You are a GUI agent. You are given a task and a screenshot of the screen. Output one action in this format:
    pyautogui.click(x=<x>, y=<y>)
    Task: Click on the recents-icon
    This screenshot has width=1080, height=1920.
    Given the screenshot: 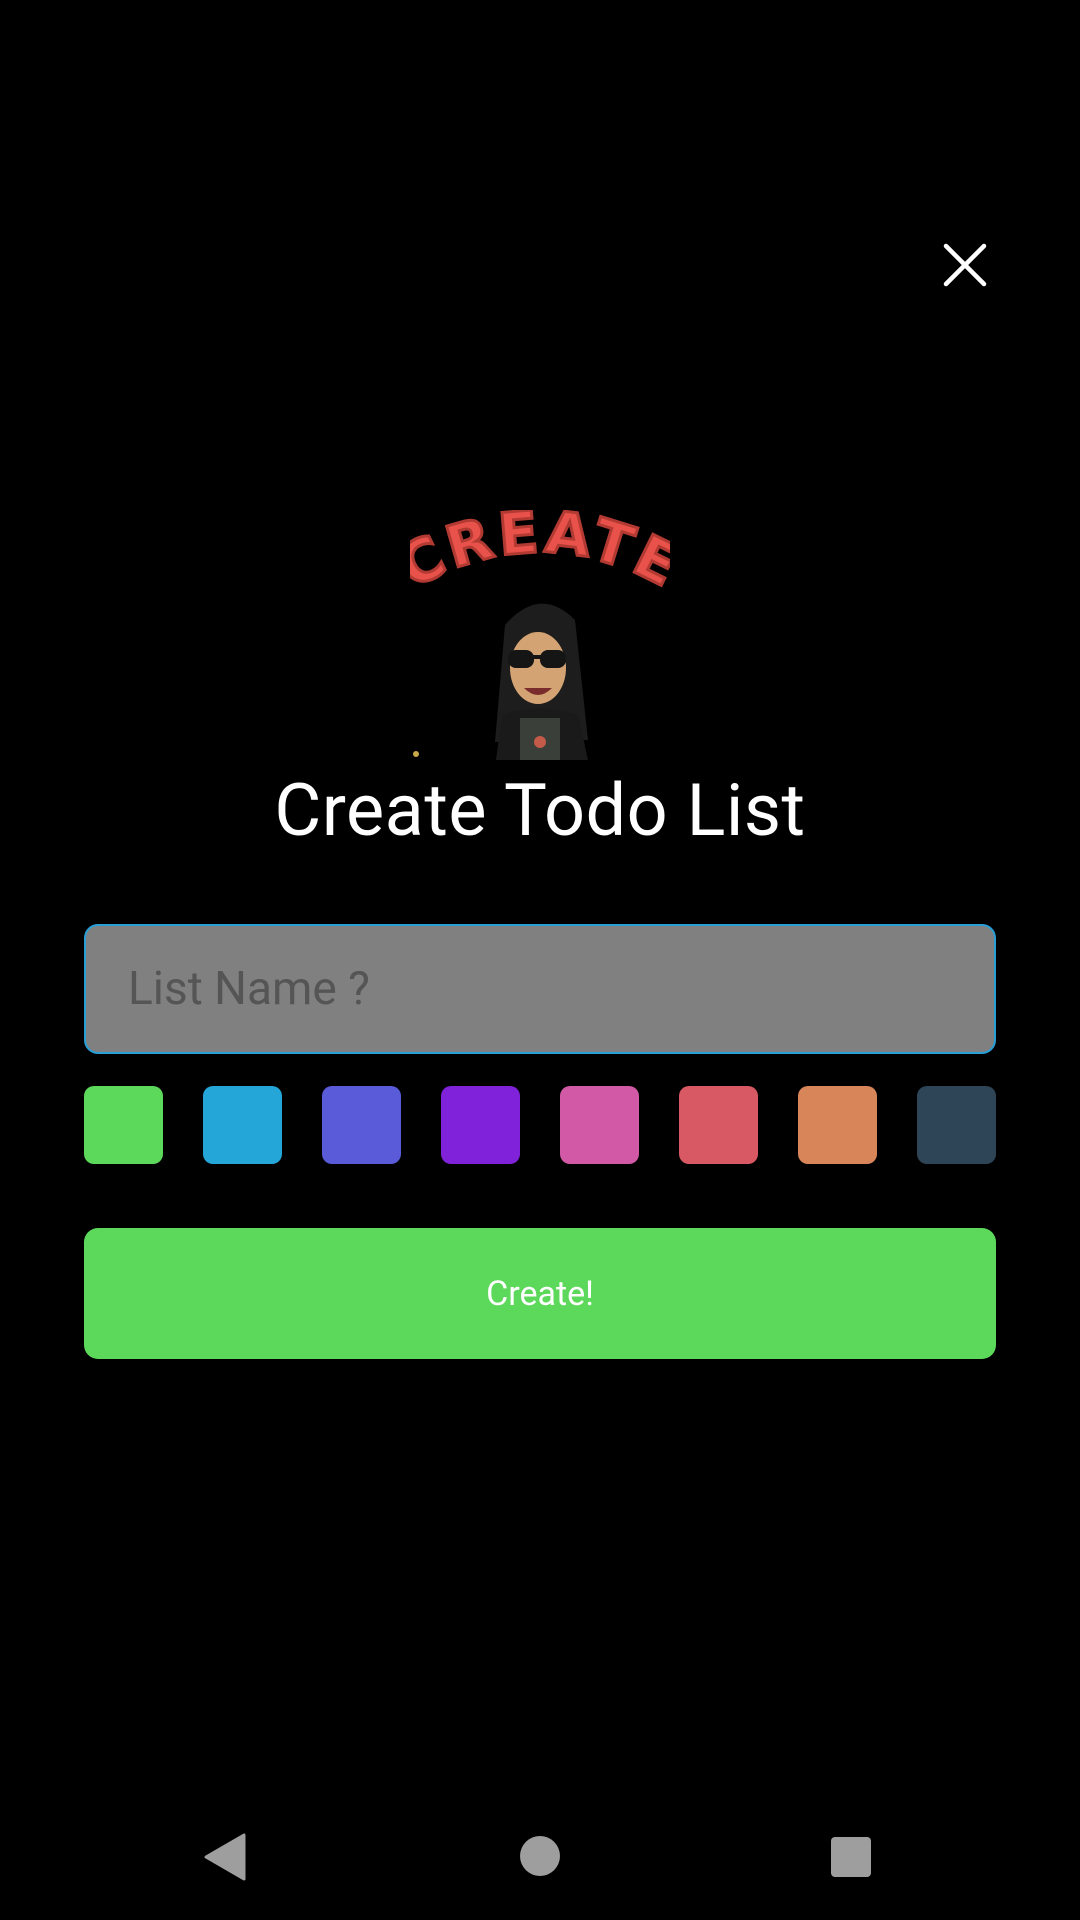 What is the action you would take?
    pyautogui.click(x=851, y=1857)
    